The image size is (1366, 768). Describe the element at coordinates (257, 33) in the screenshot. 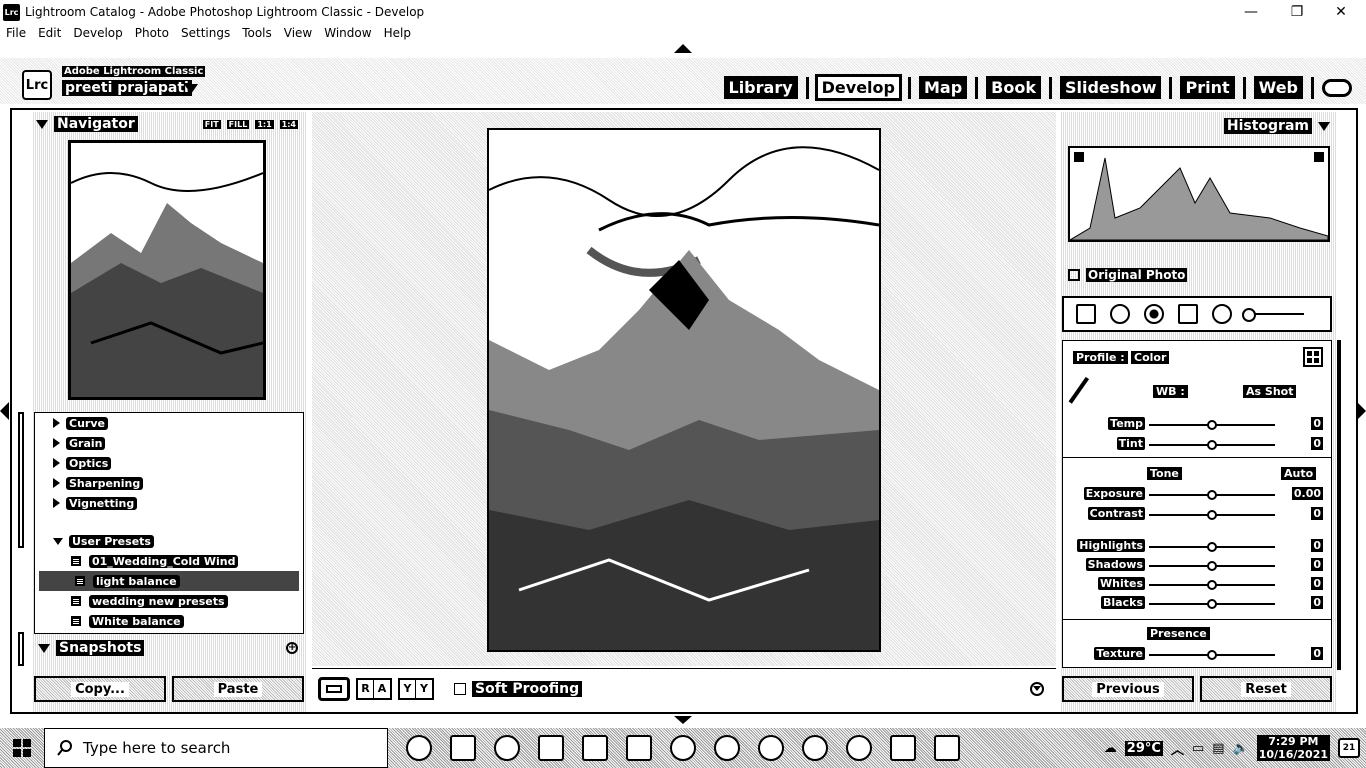

I see `menu-tools: Tools` at that location.